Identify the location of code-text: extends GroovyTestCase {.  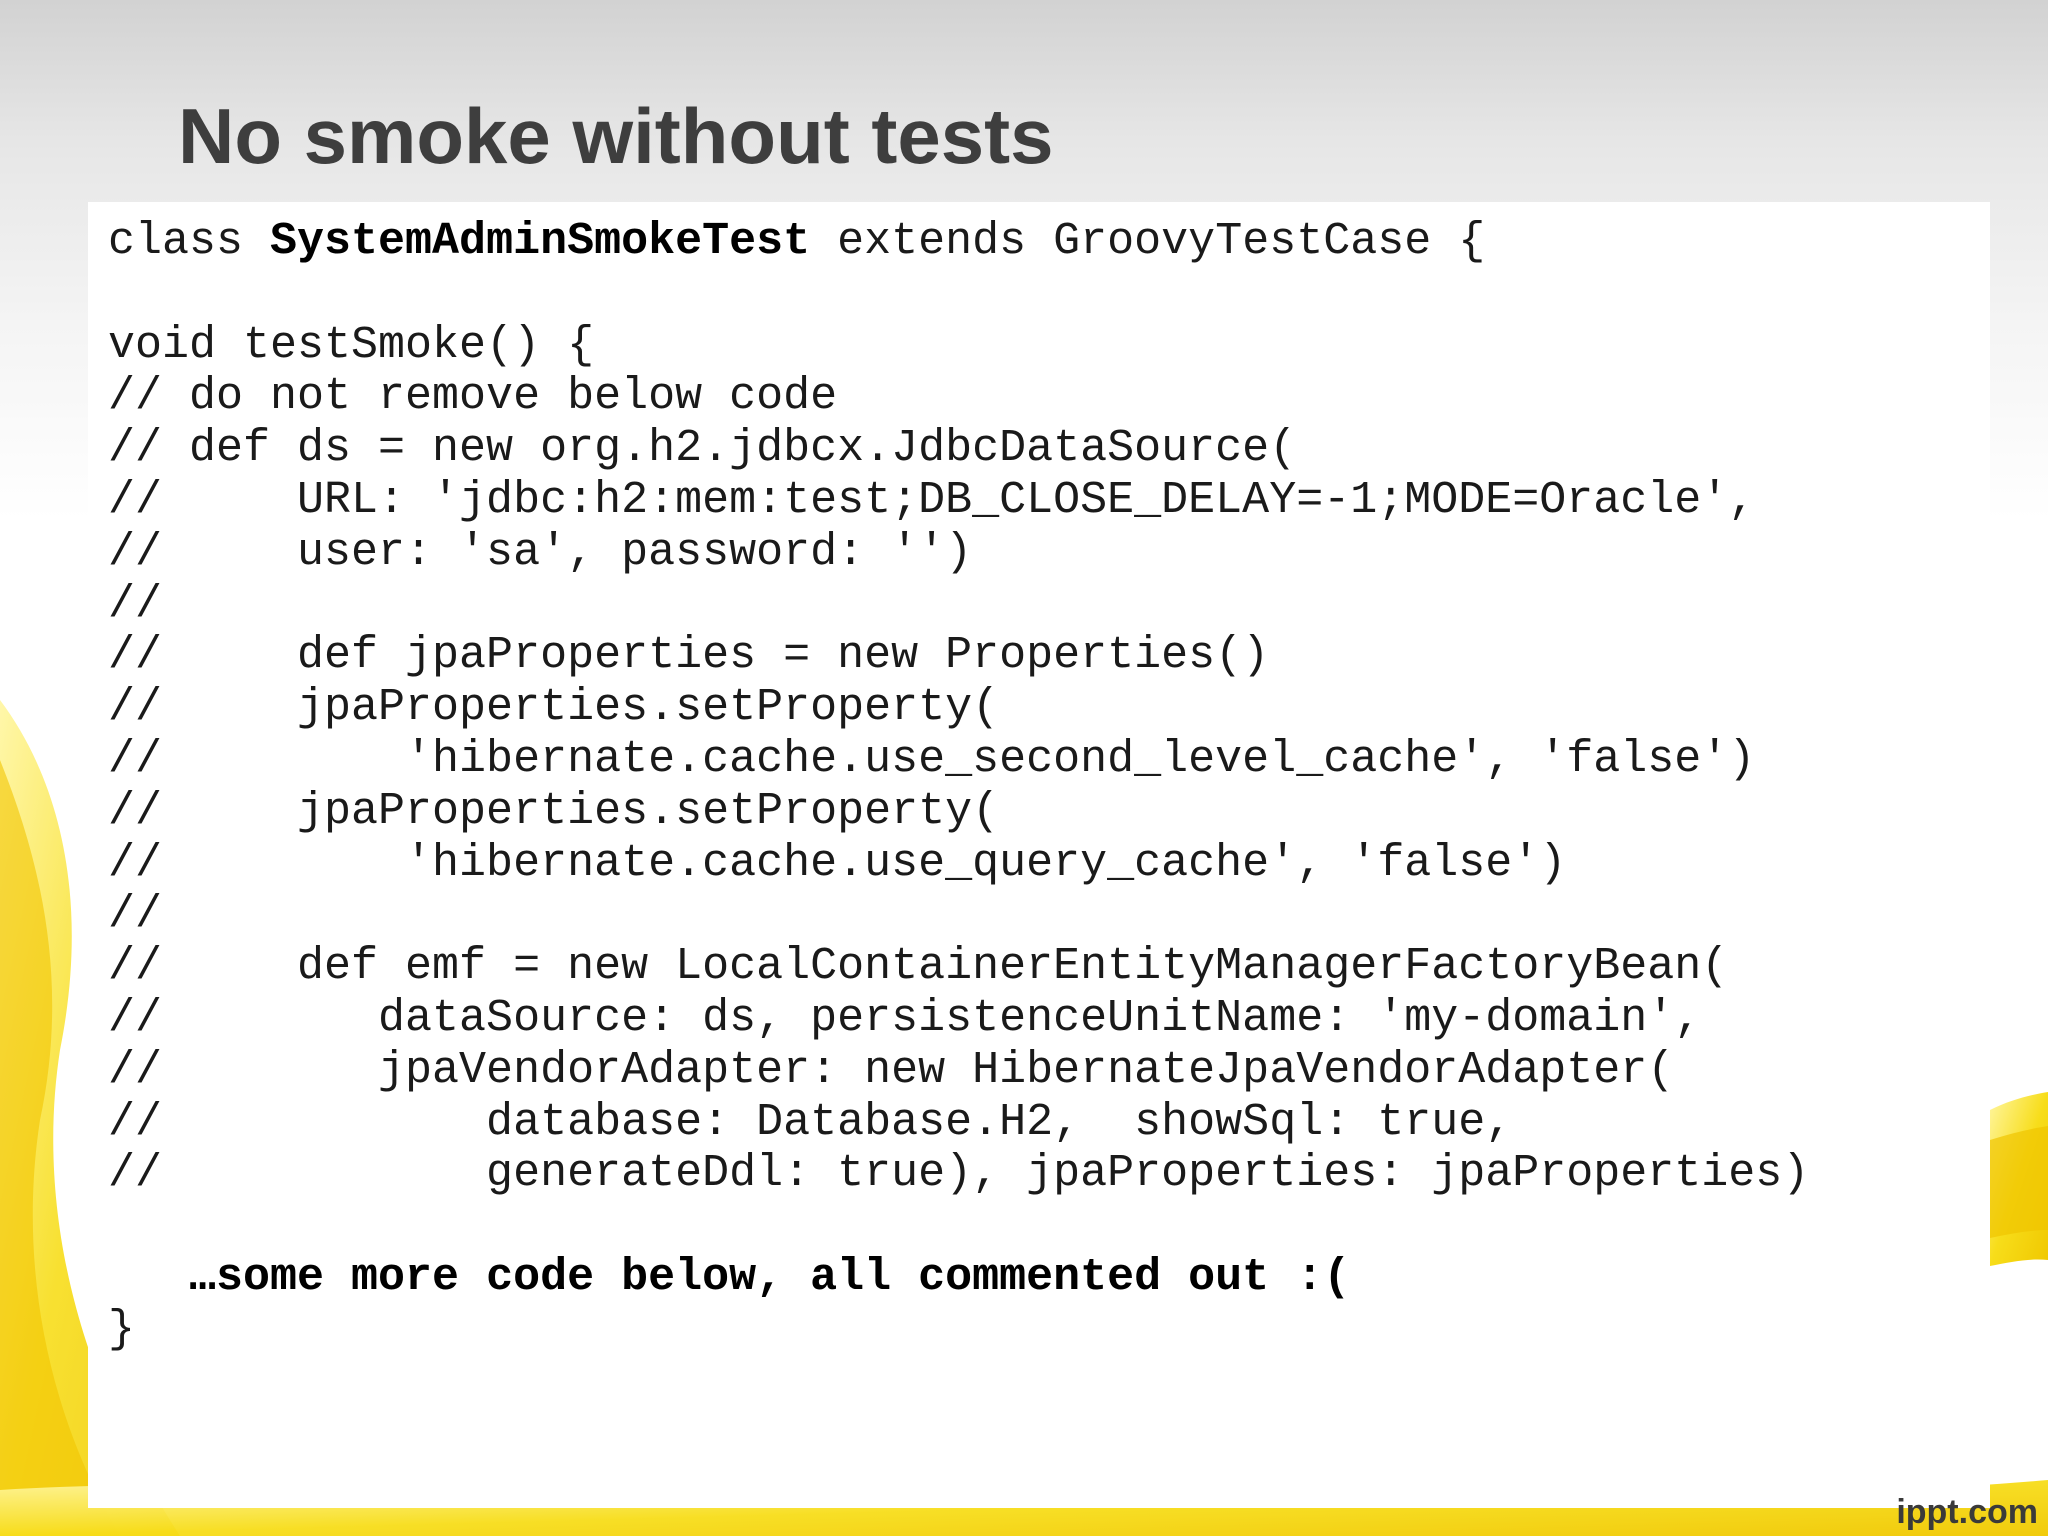
(1148, 241).